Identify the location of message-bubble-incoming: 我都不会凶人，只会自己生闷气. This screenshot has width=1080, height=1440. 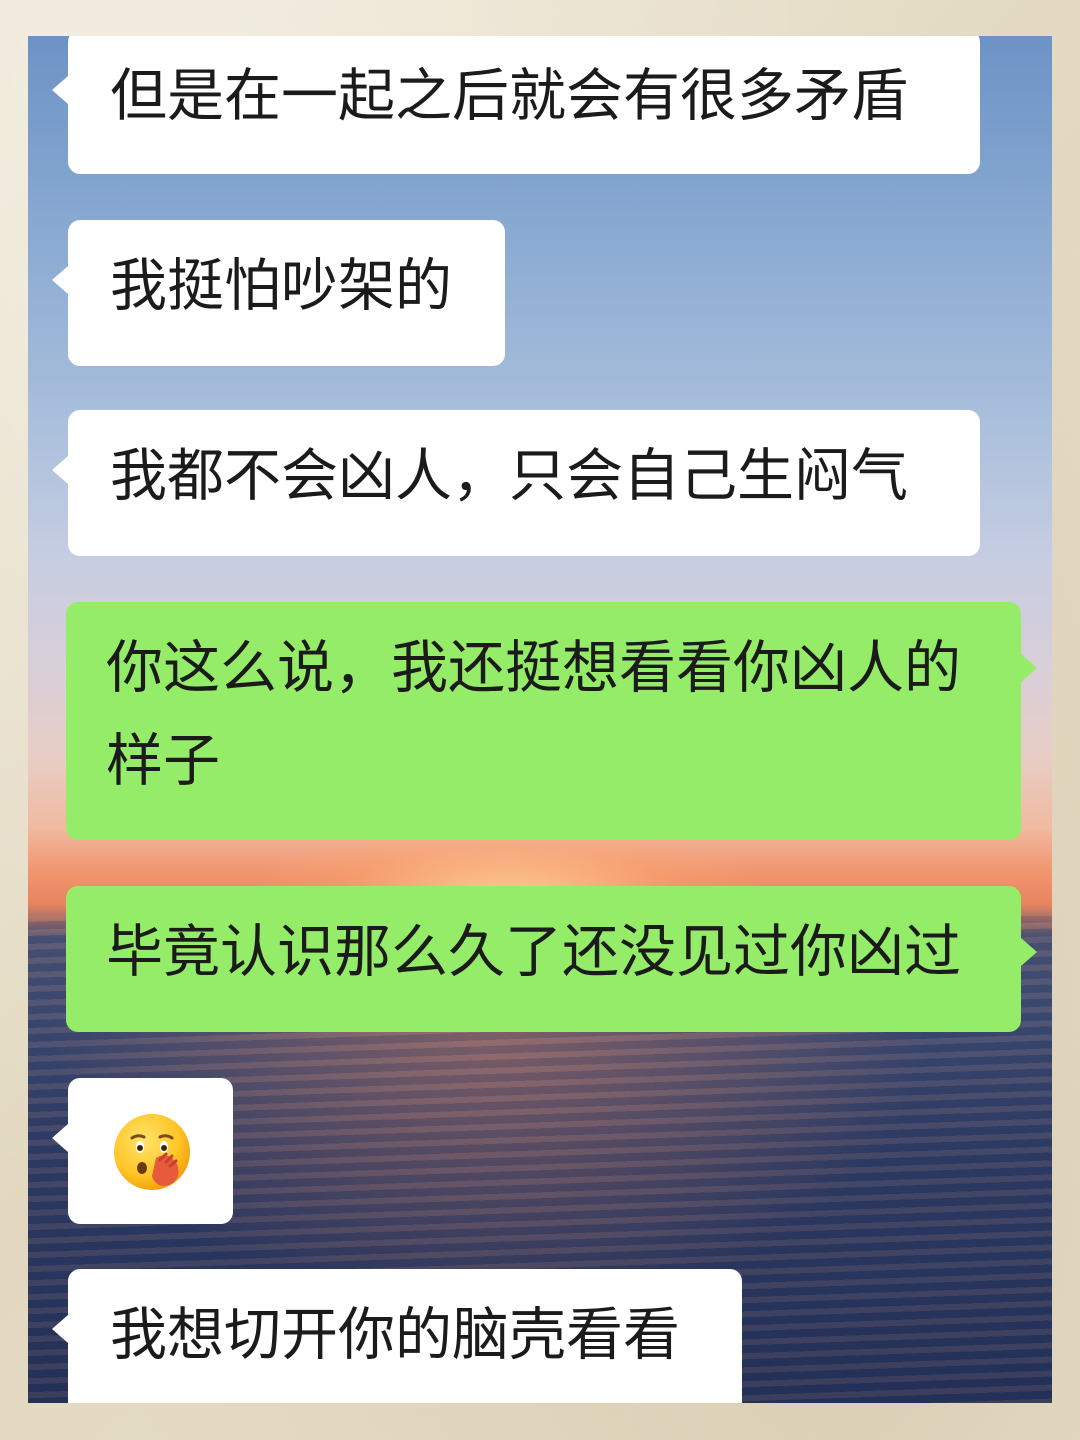
(516, 483).